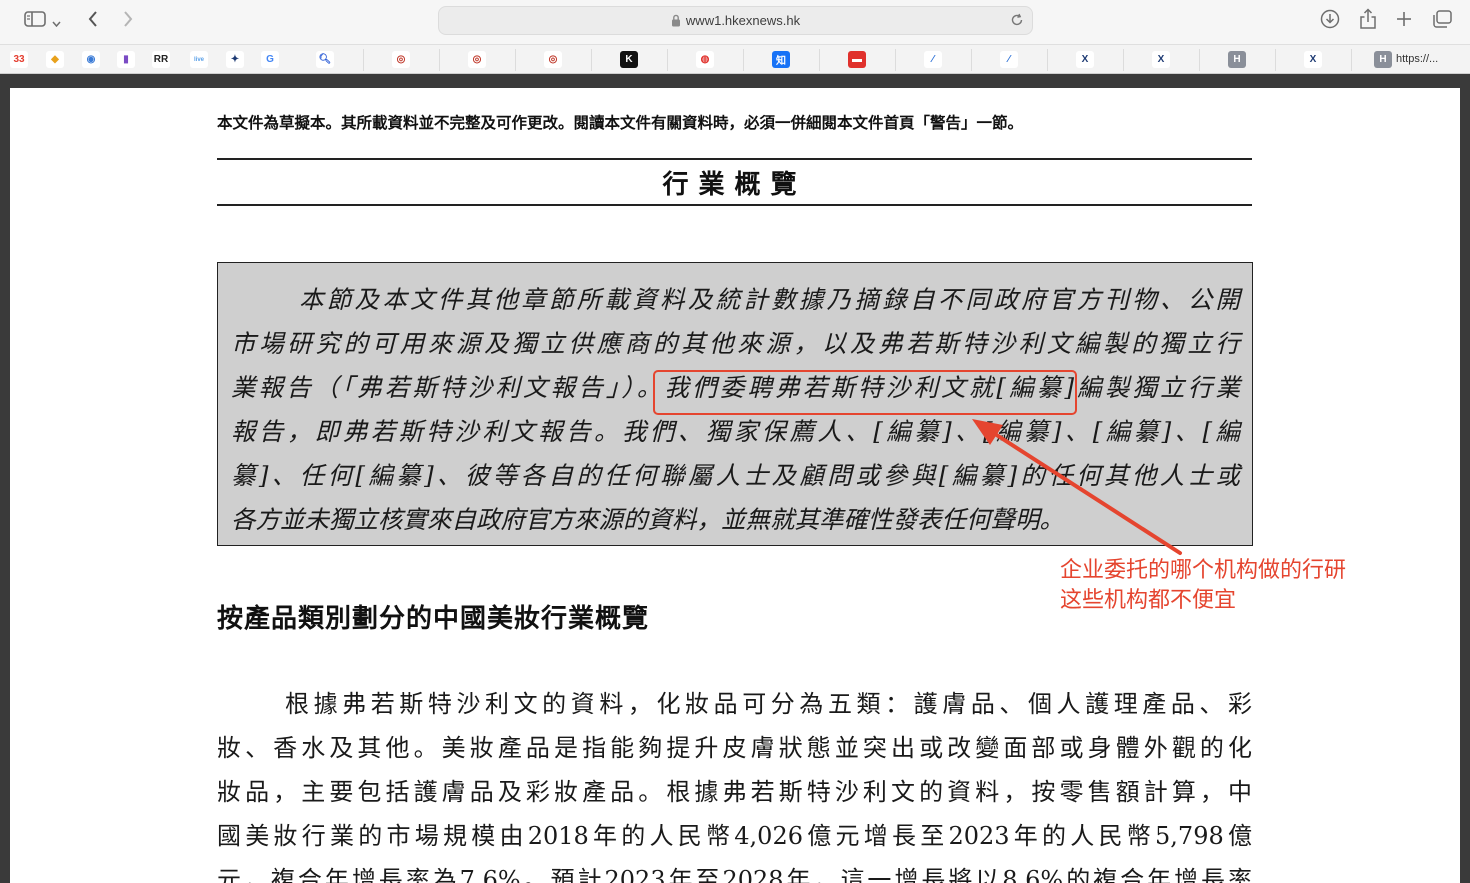 The height and width of the screenshot is (883, 1470). I want to click on swoosh-icon-1: ⁄, so click(933, 59).